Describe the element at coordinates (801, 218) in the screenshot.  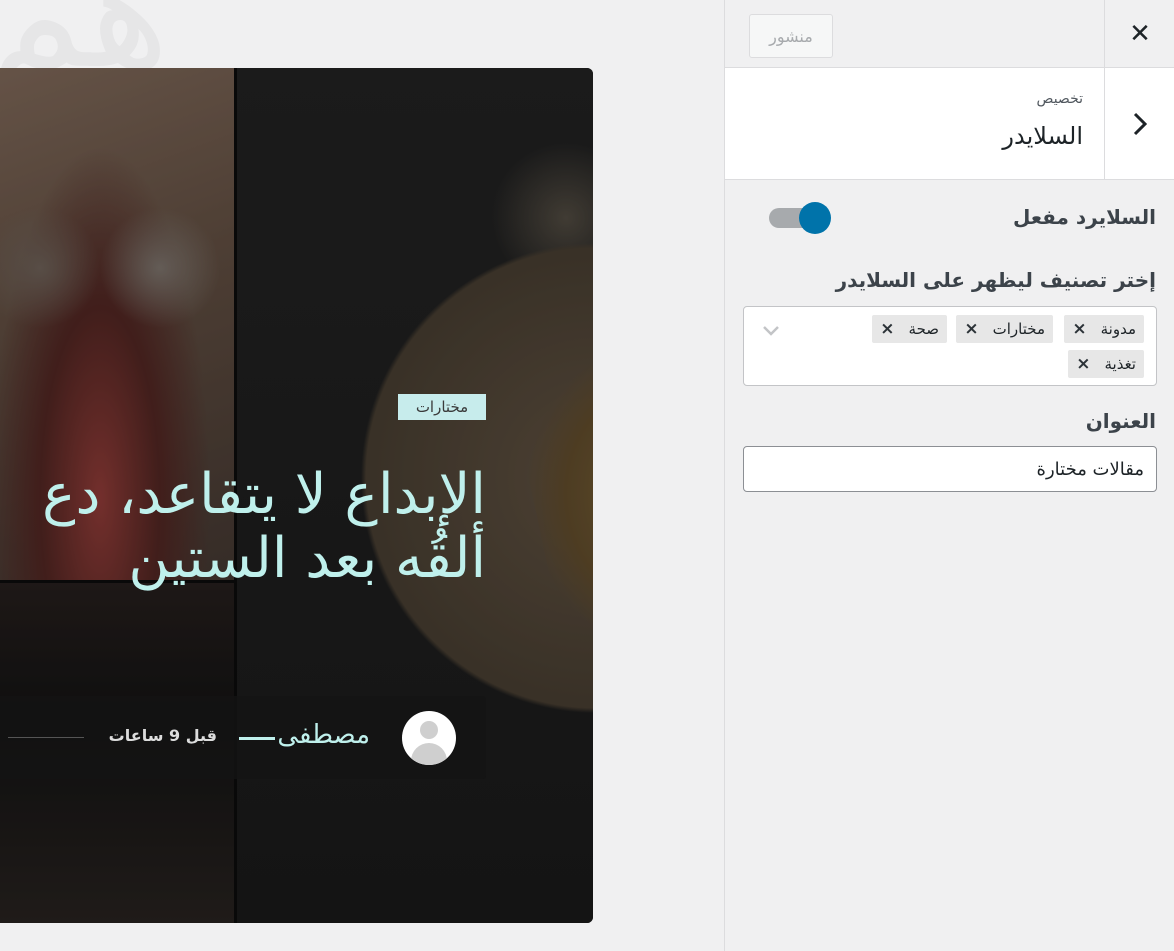
I see `slider-enabled-toggle` at that location.